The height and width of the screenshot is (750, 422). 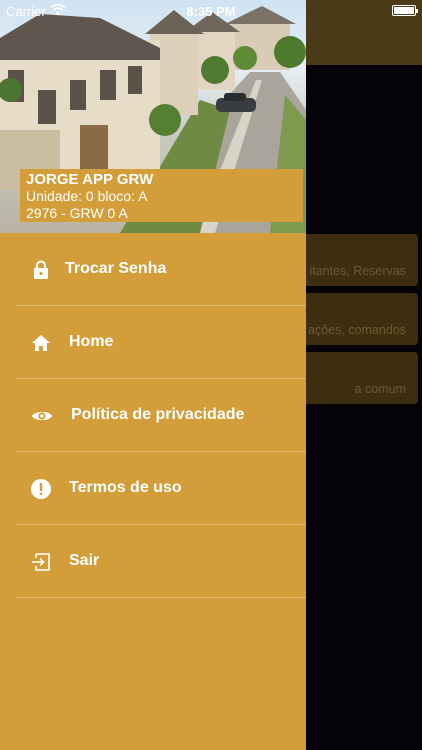 I want to click on user-name: JORGE APP GRW, so click(x=90, y=179).